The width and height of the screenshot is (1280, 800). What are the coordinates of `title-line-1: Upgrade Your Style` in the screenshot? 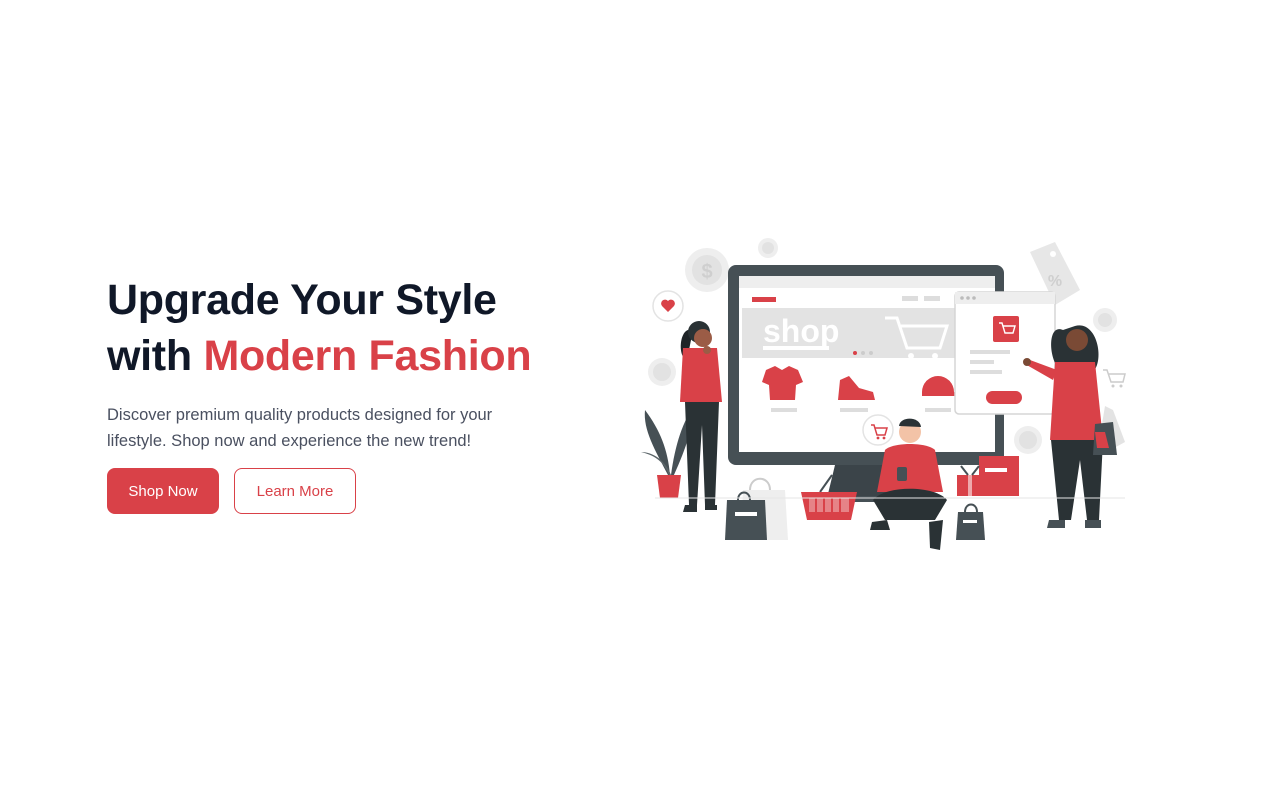 It's located at (302, 300).